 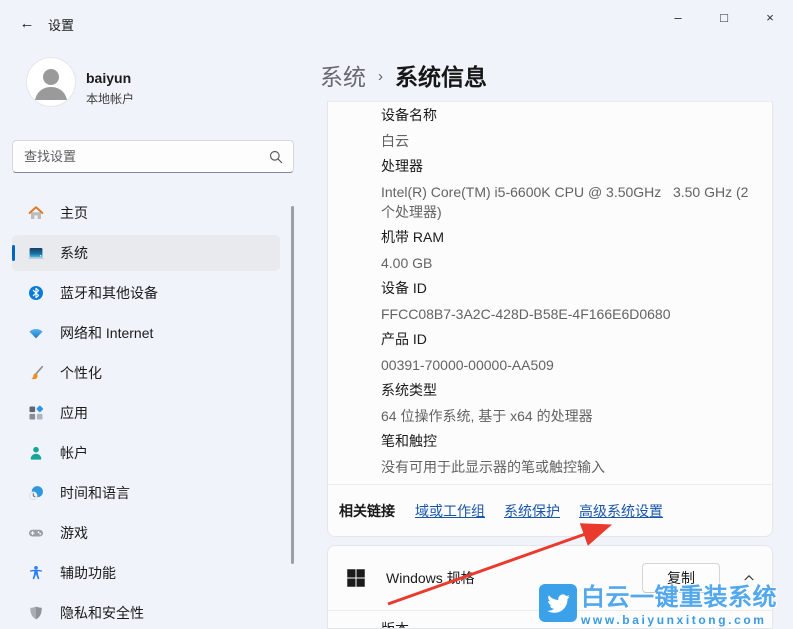 I want to click on spec-value: 00391-70000-00000-AA509, so click(x=467, y=365).